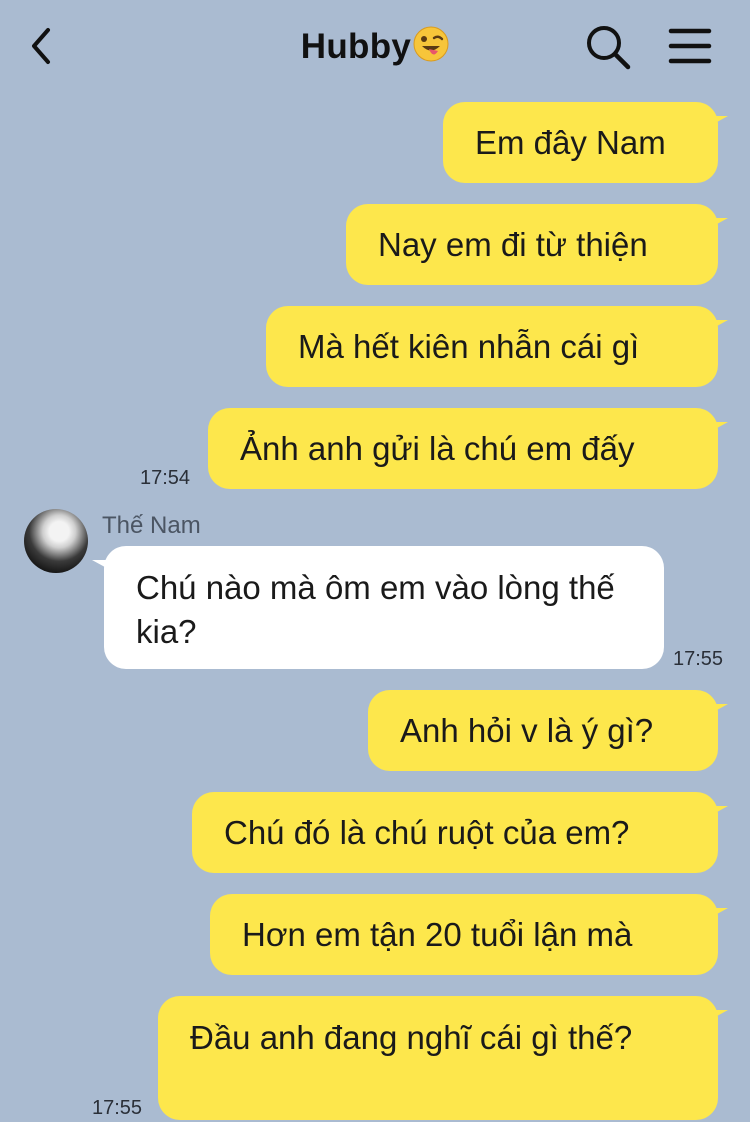  Describe the element at coordinates (56, 541) in the screenshot. I see `avatar` at that location.